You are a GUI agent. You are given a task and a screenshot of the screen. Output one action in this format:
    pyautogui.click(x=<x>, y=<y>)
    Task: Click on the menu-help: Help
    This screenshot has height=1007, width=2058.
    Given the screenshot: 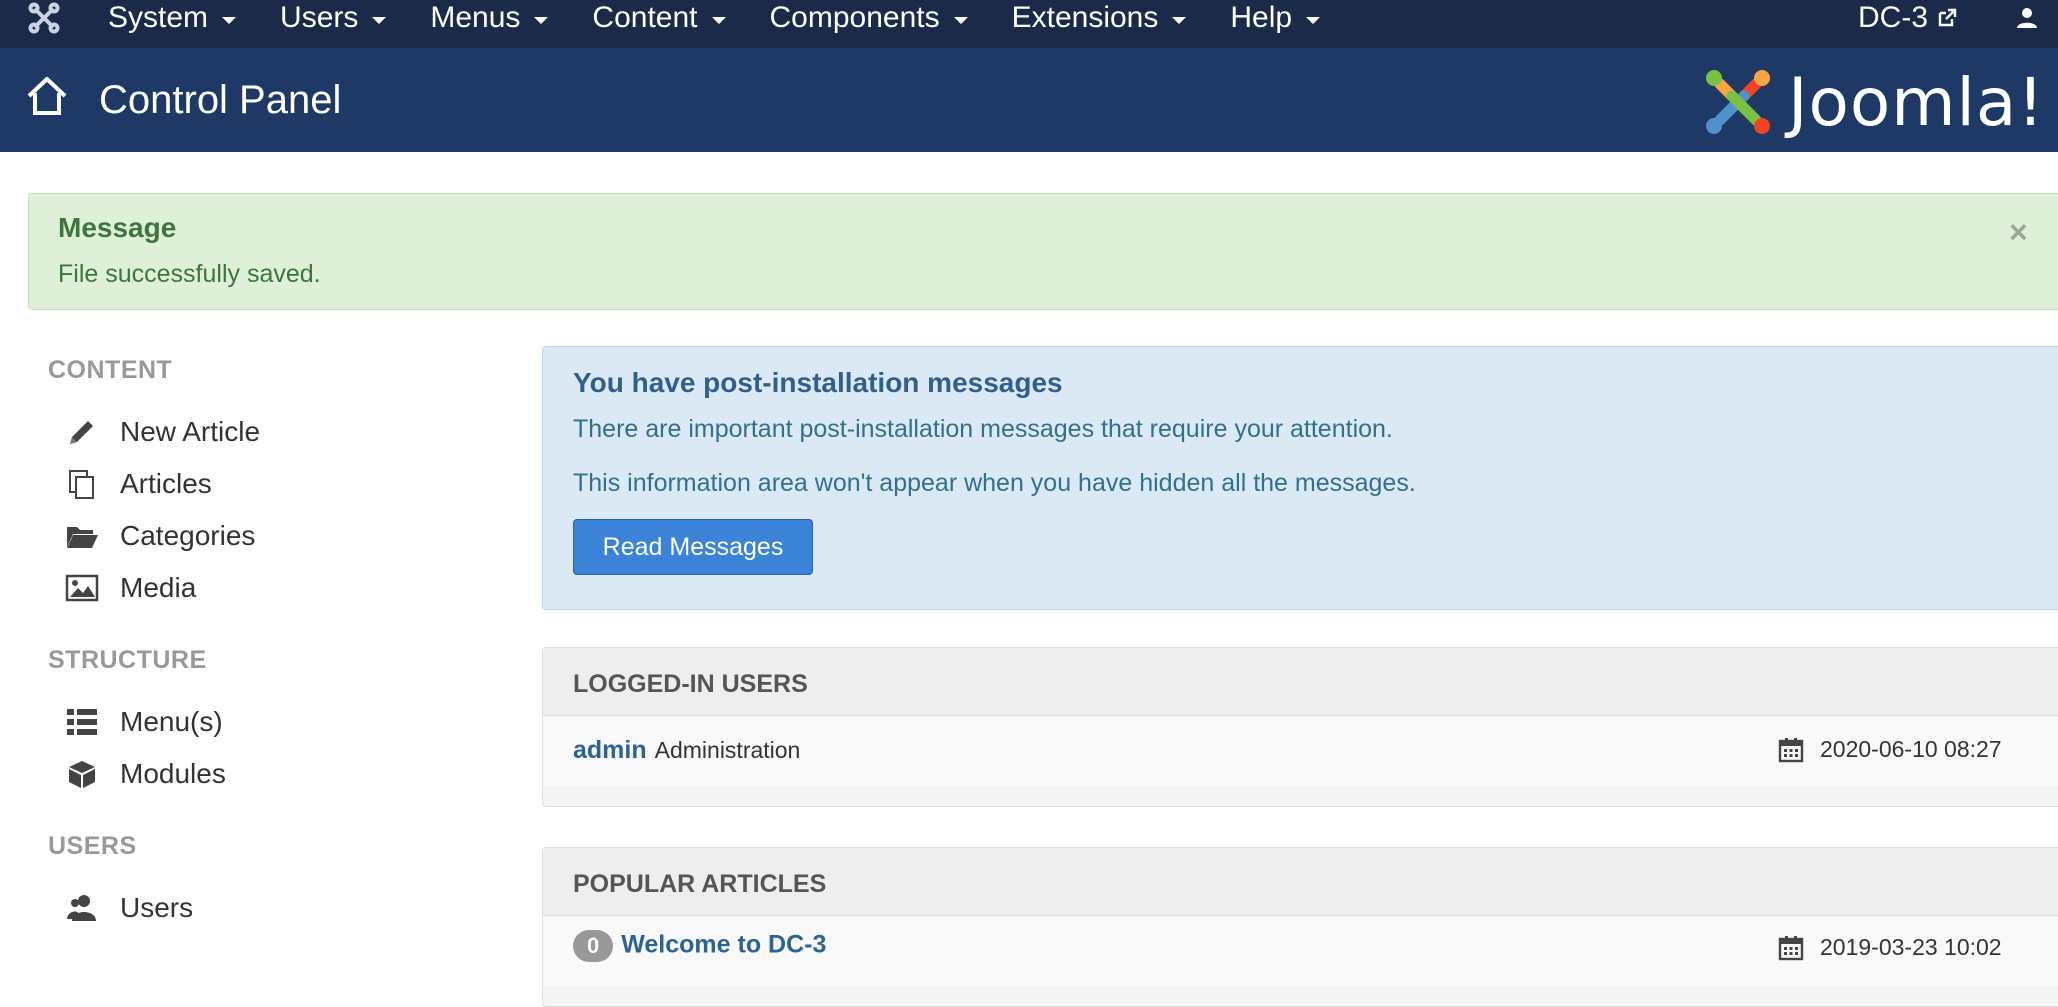 What is the action you would take?
    pyautogui.click(x=1275, y=18)
    